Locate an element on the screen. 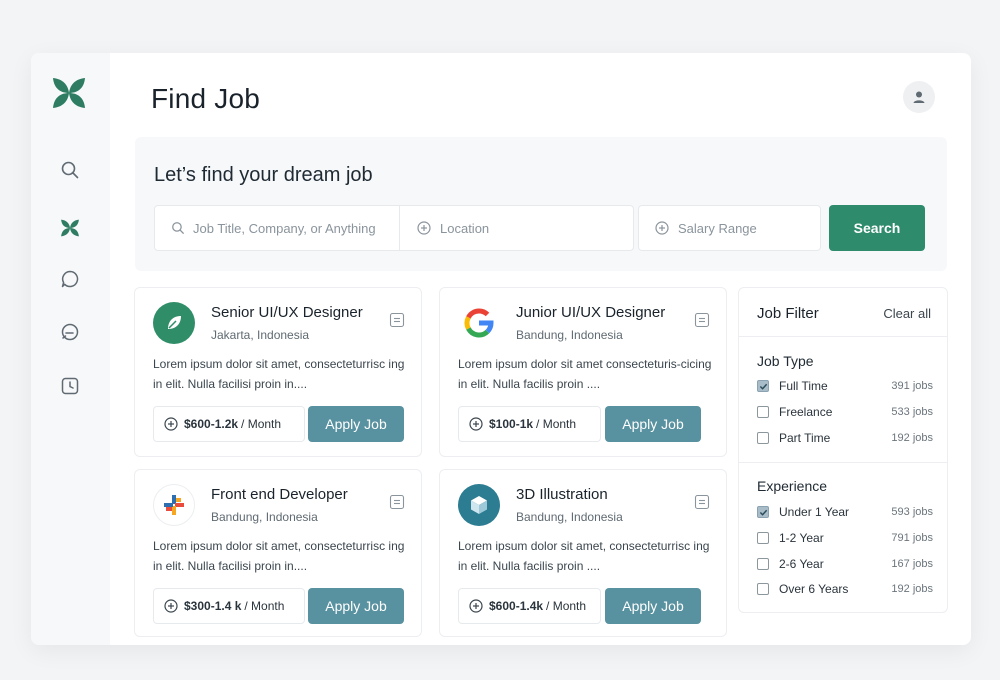  salary-amount: $300-1.4 k is located at coordinates (213, 606).